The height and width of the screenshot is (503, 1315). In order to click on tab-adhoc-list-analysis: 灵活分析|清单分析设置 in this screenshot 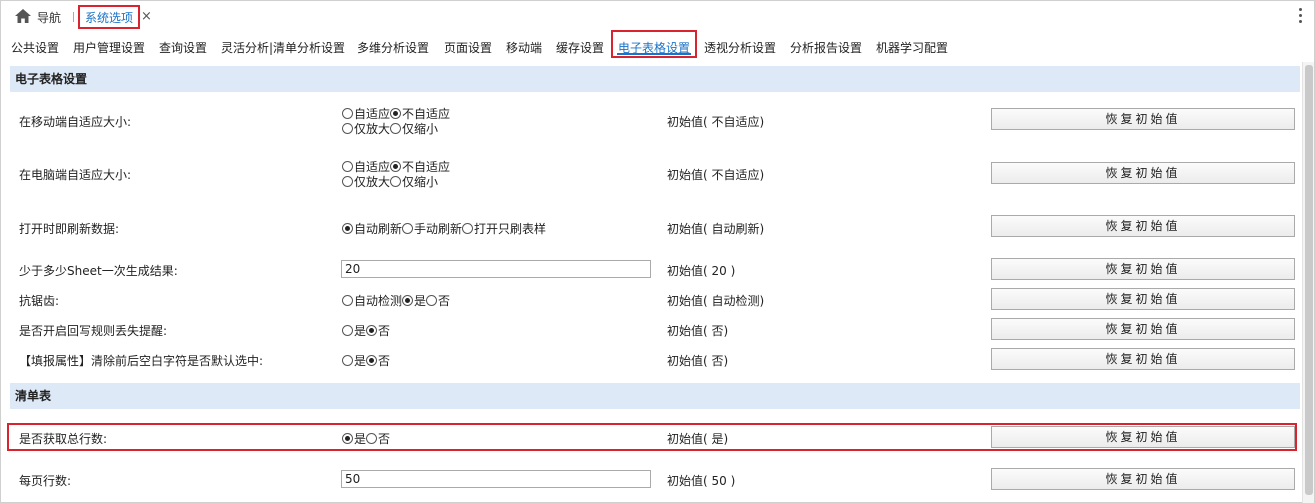, I will do `click(283, 47)`.